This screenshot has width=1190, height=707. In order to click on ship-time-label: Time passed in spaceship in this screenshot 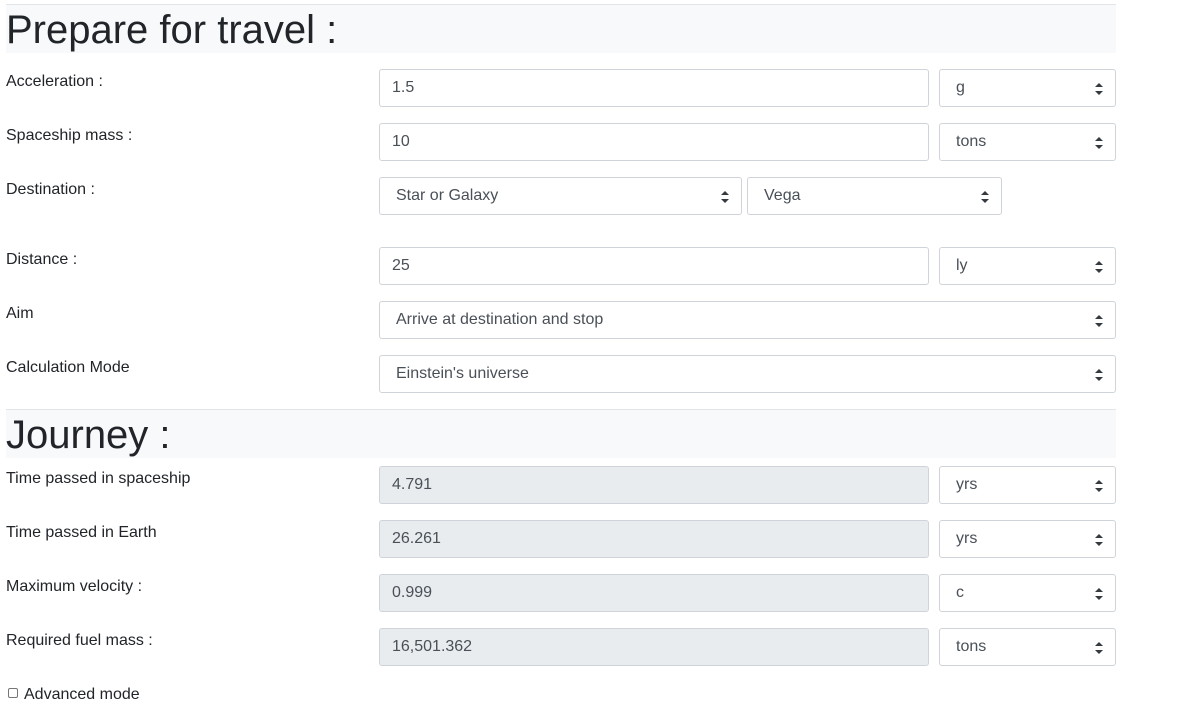, I will do `click(98, 478)`.